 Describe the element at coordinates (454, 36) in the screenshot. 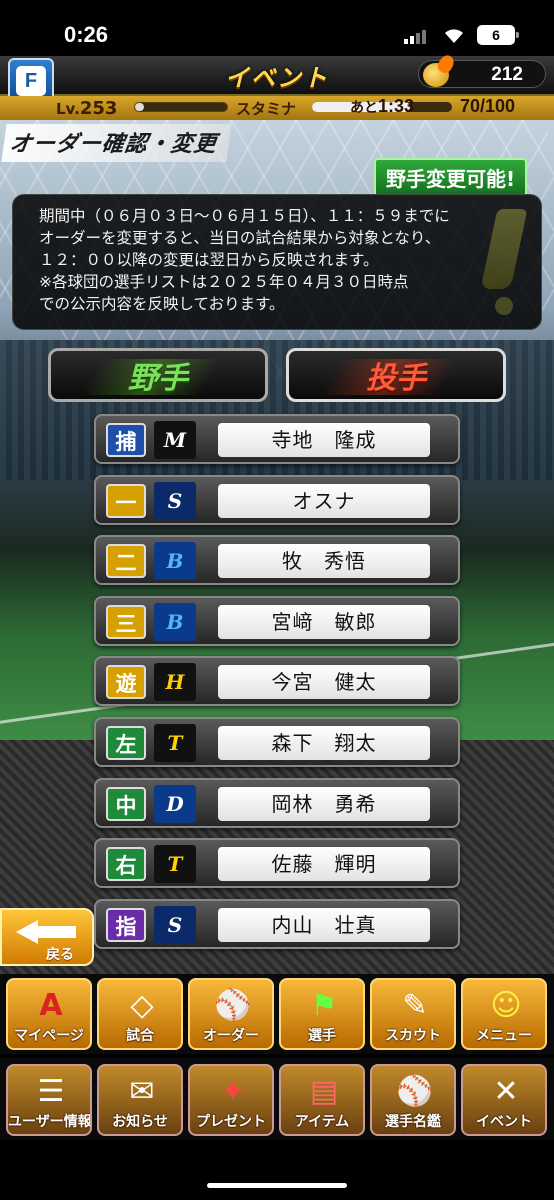

I see `wifi-icon` at that location.